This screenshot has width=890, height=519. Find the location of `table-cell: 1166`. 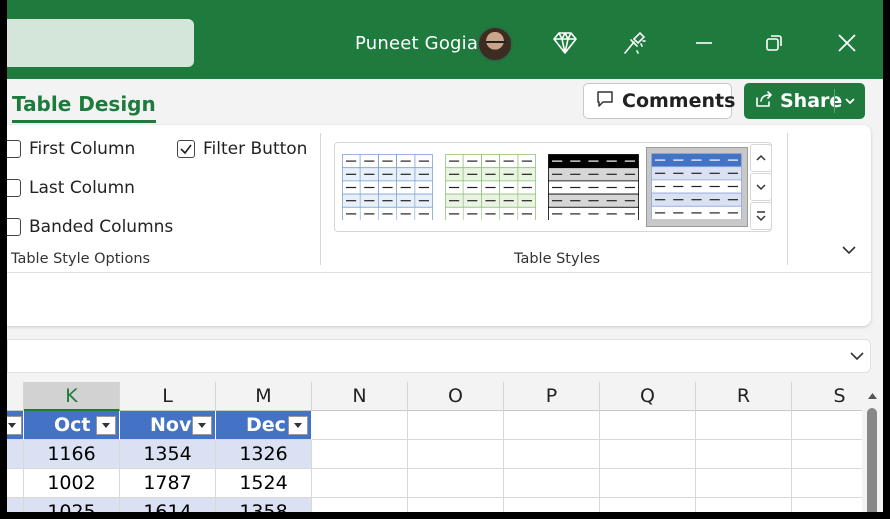

table-cell: 1166 is located at coordinates (72, 454).